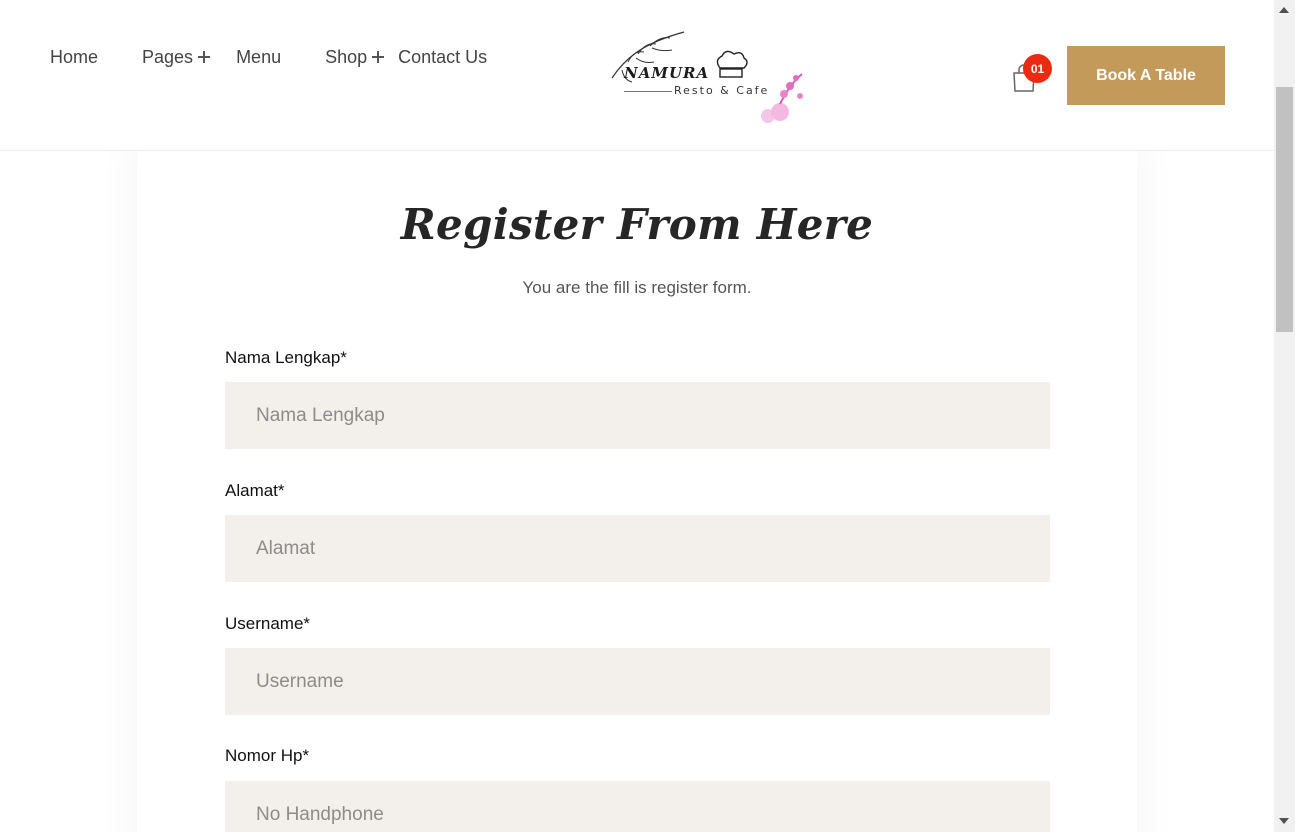  What do you see at coordinates (648, 91) in the screenshot?
I see `logo-divider` at bounding box center [648, 91].